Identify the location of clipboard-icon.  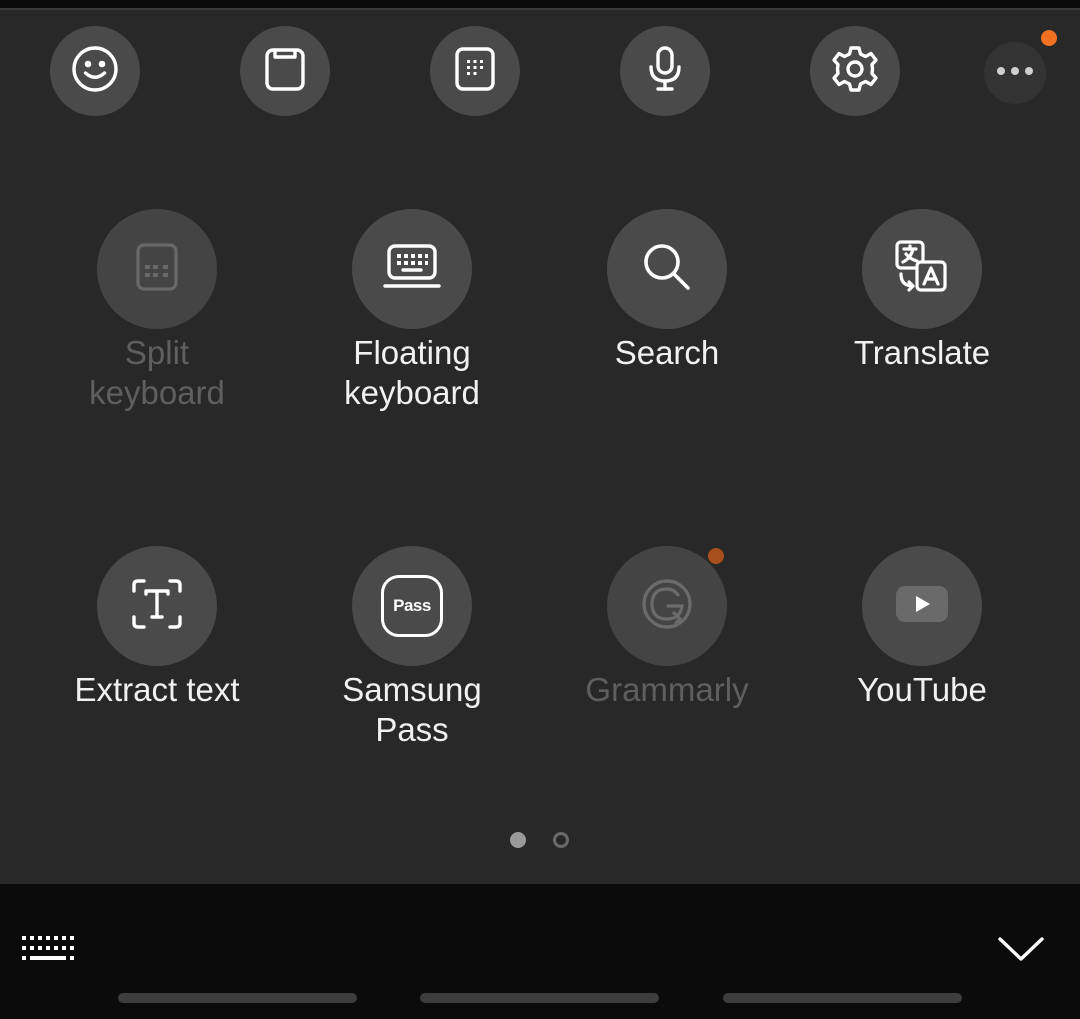
(285, 71).